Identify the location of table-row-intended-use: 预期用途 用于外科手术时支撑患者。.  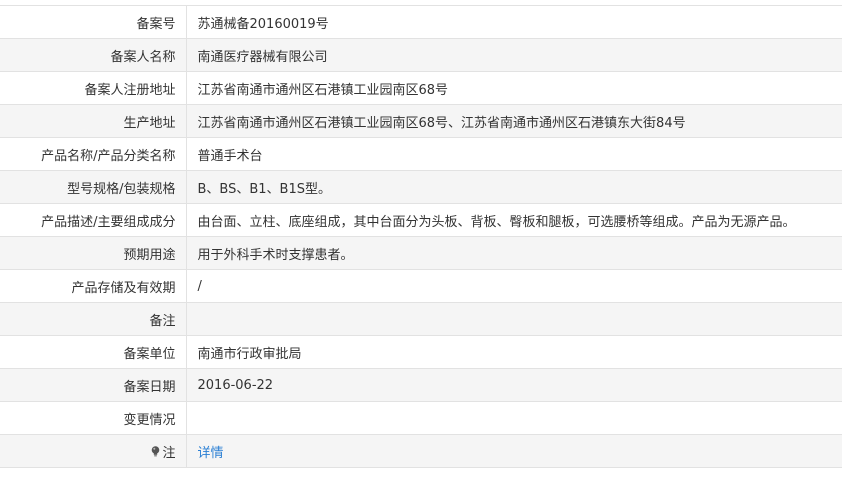
(421, 253).